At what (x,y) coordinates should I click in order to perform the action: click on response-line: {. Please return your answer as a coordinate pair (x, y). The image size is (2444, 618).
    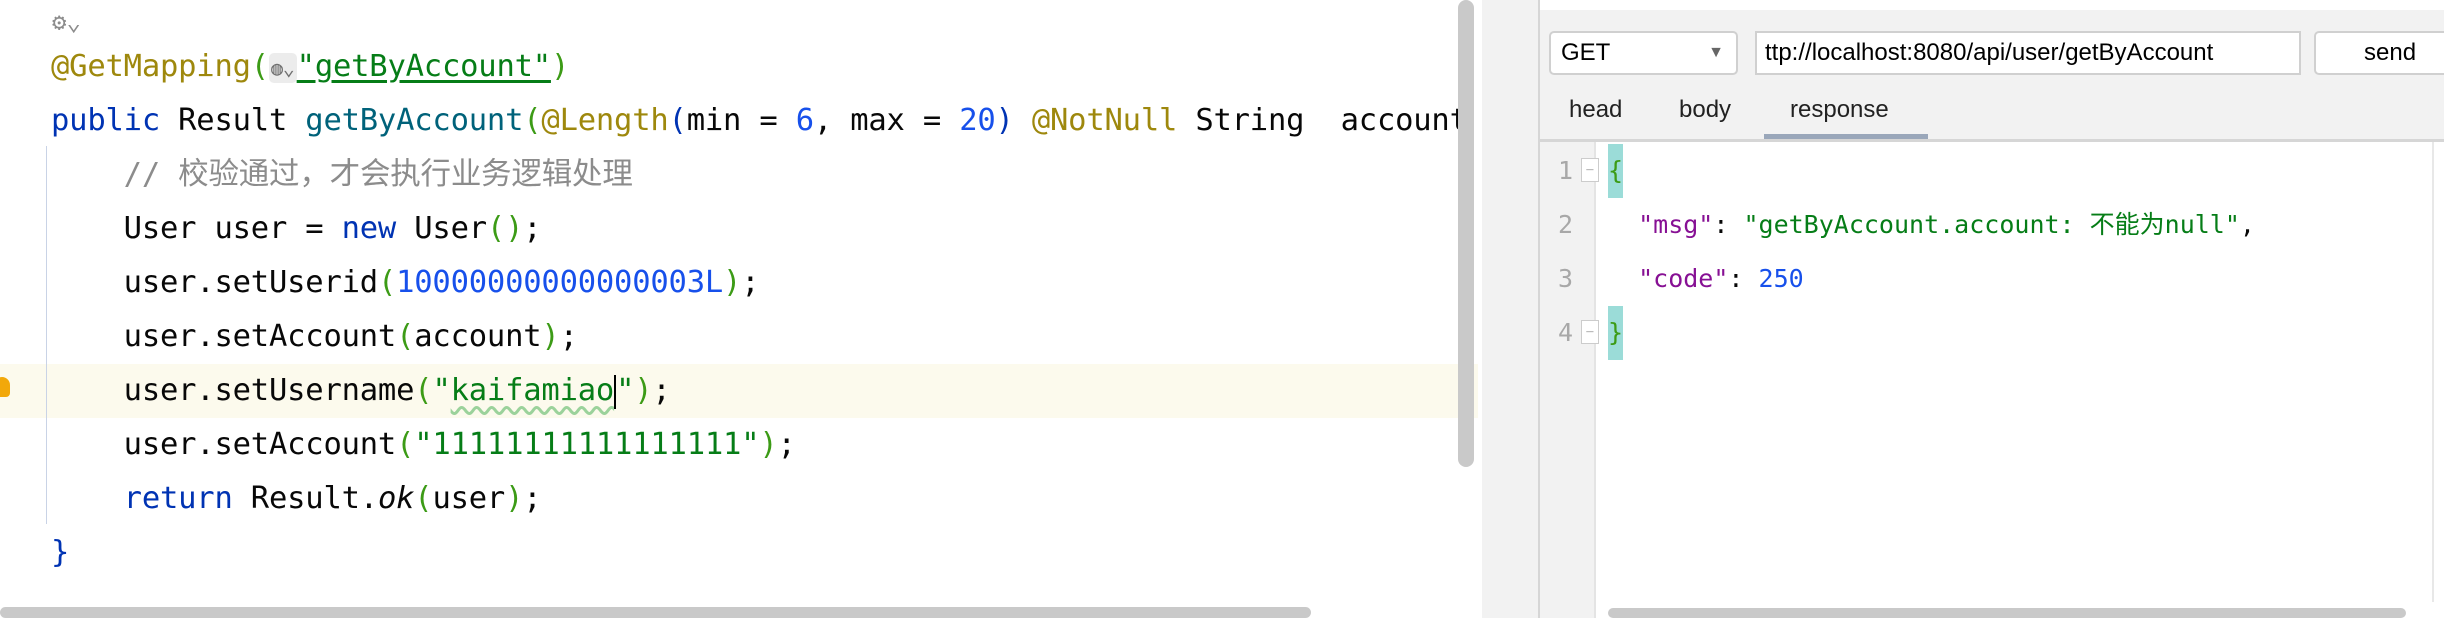
    Looking at the image, I should click on (1616, 171).